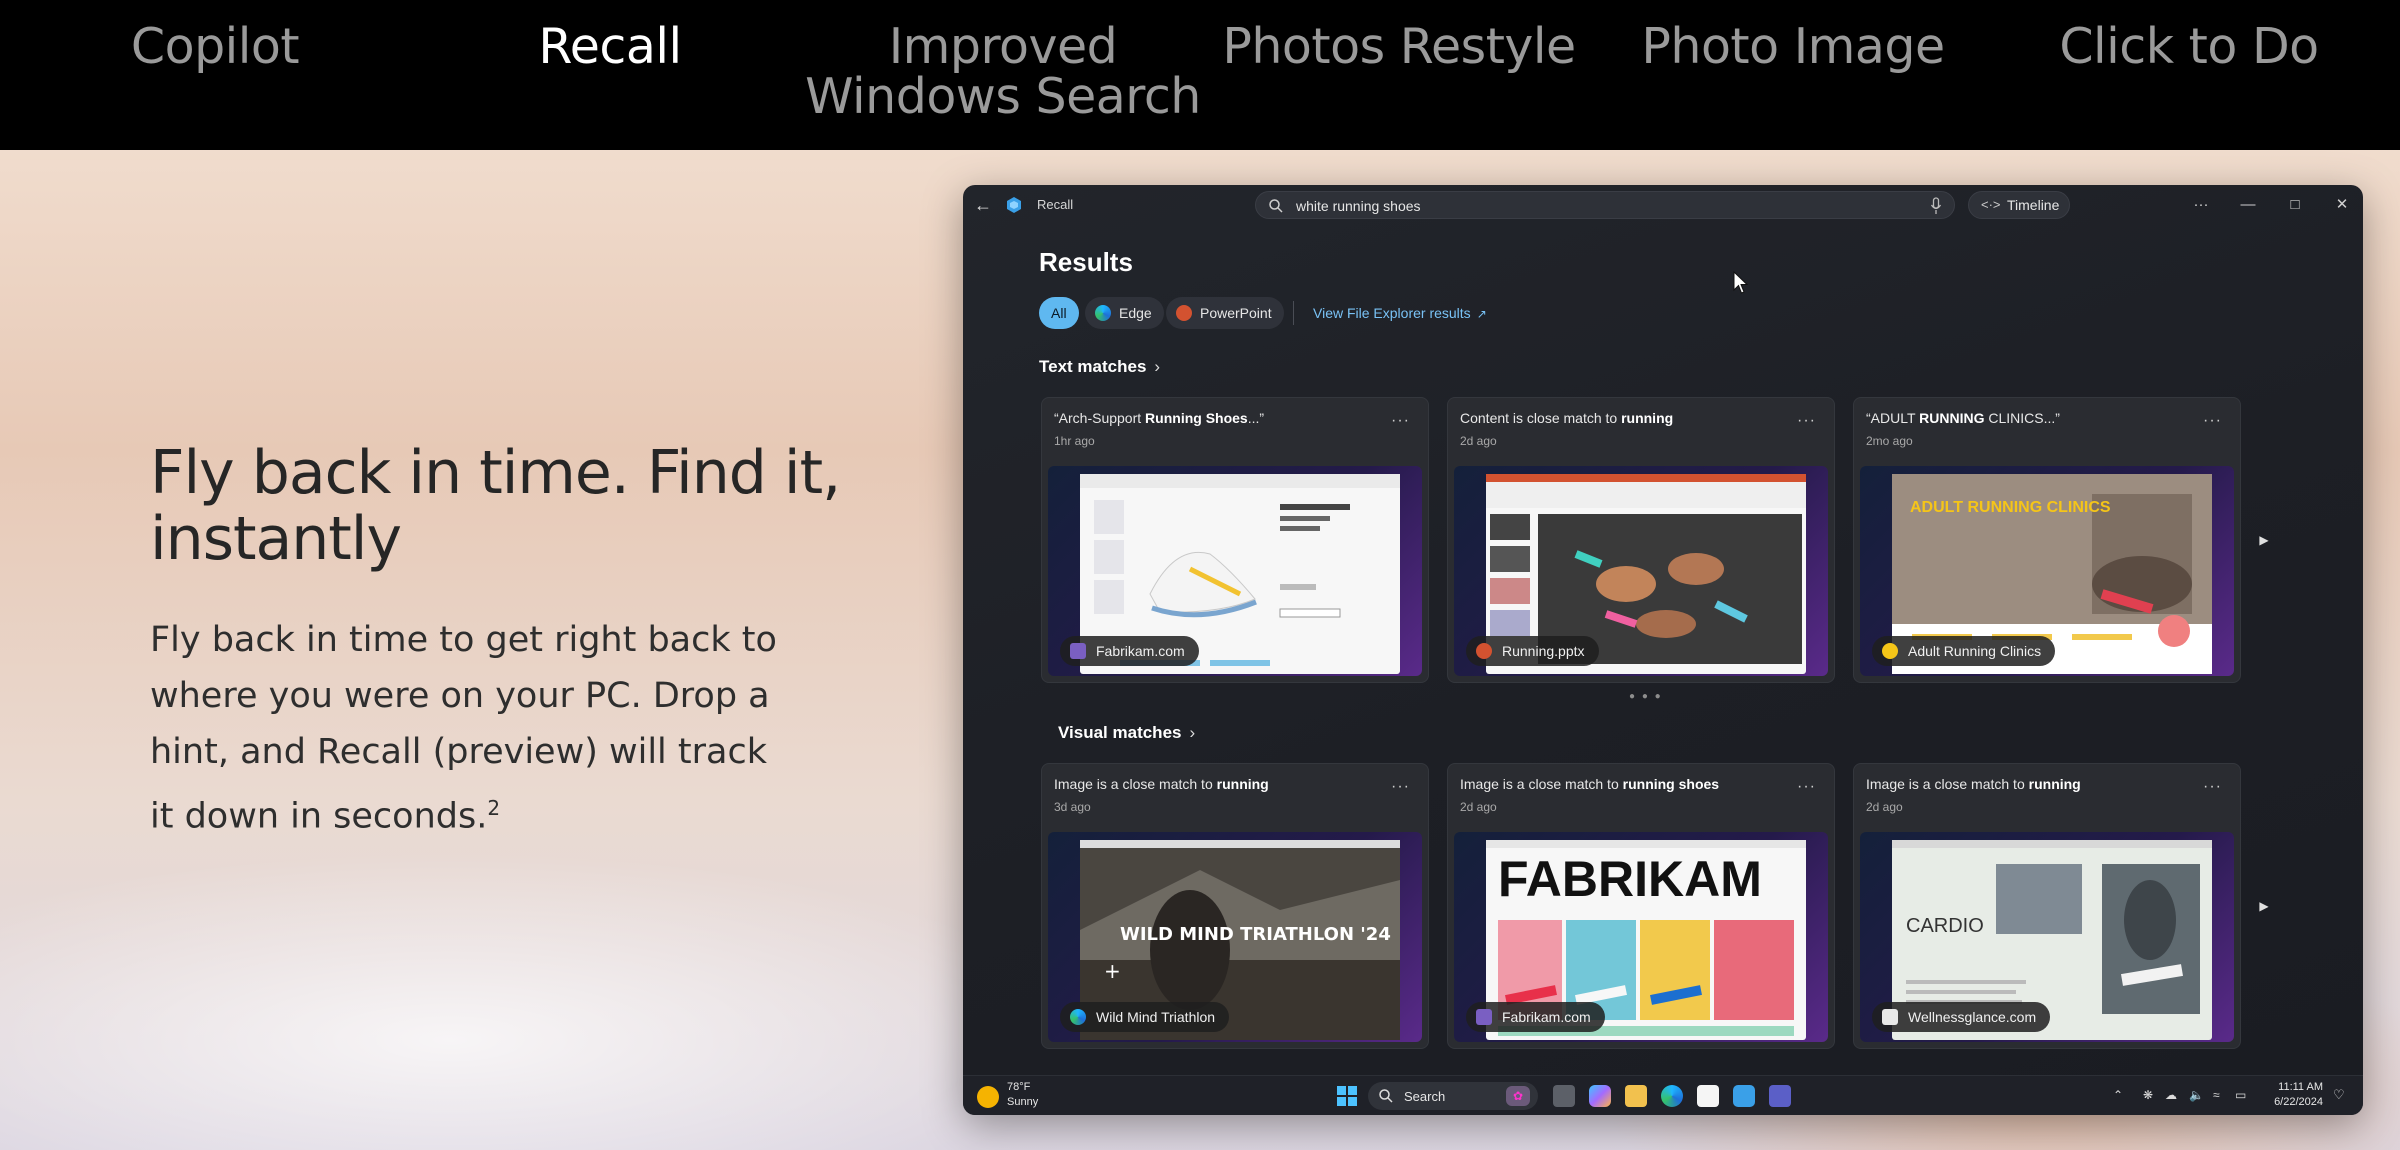  I want to click on sun-icon, so click(988, 1097).